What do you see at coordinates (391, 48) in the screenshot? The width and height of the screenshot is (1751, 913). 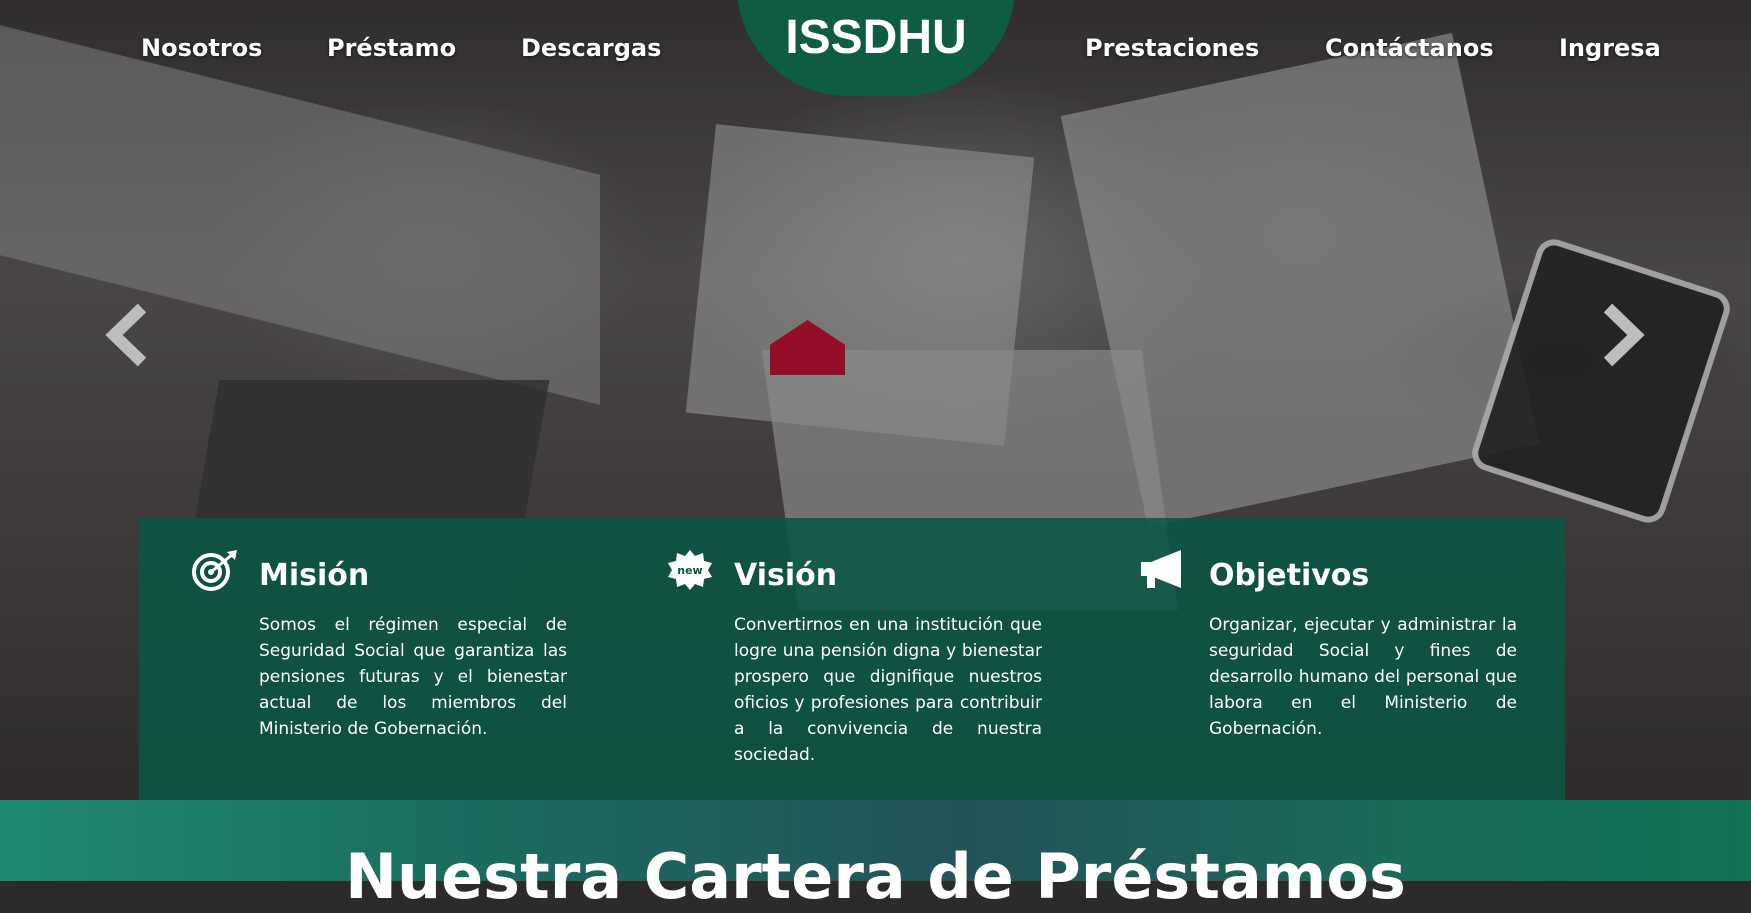 I see `nav-item-prestamo: Préstamo` at bounding box center [391, 48].